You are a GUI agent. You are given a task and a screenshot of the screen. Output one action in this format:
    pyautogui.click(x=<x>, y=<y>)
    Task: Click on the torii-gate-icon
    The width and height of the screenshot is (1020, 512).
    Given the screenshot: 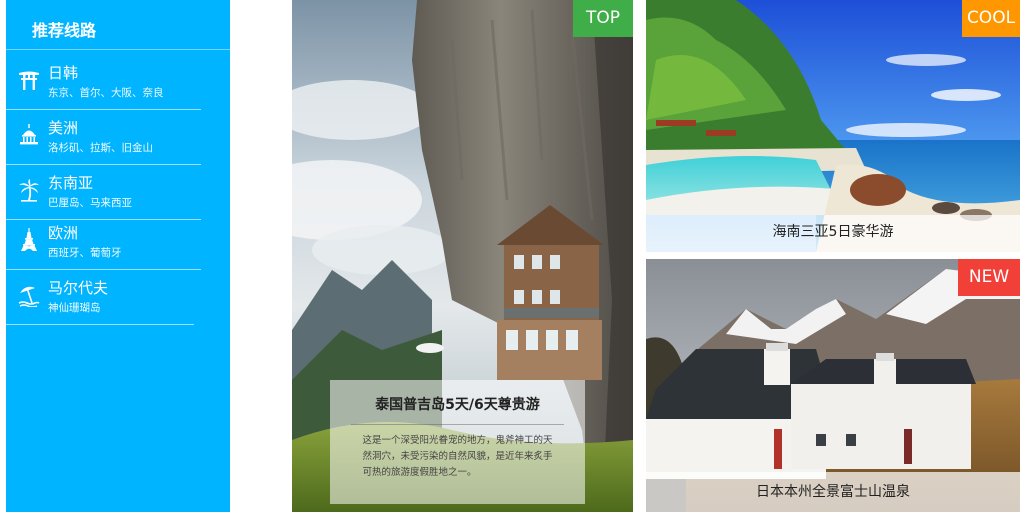 What is the action you would take?
    pyautogui.click(x=29, y=80)
    